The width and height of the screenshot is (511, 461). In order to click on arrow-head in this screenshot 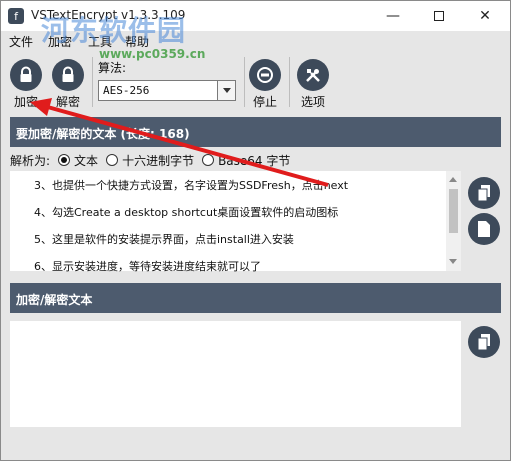, I will do `click(41, 107)`.